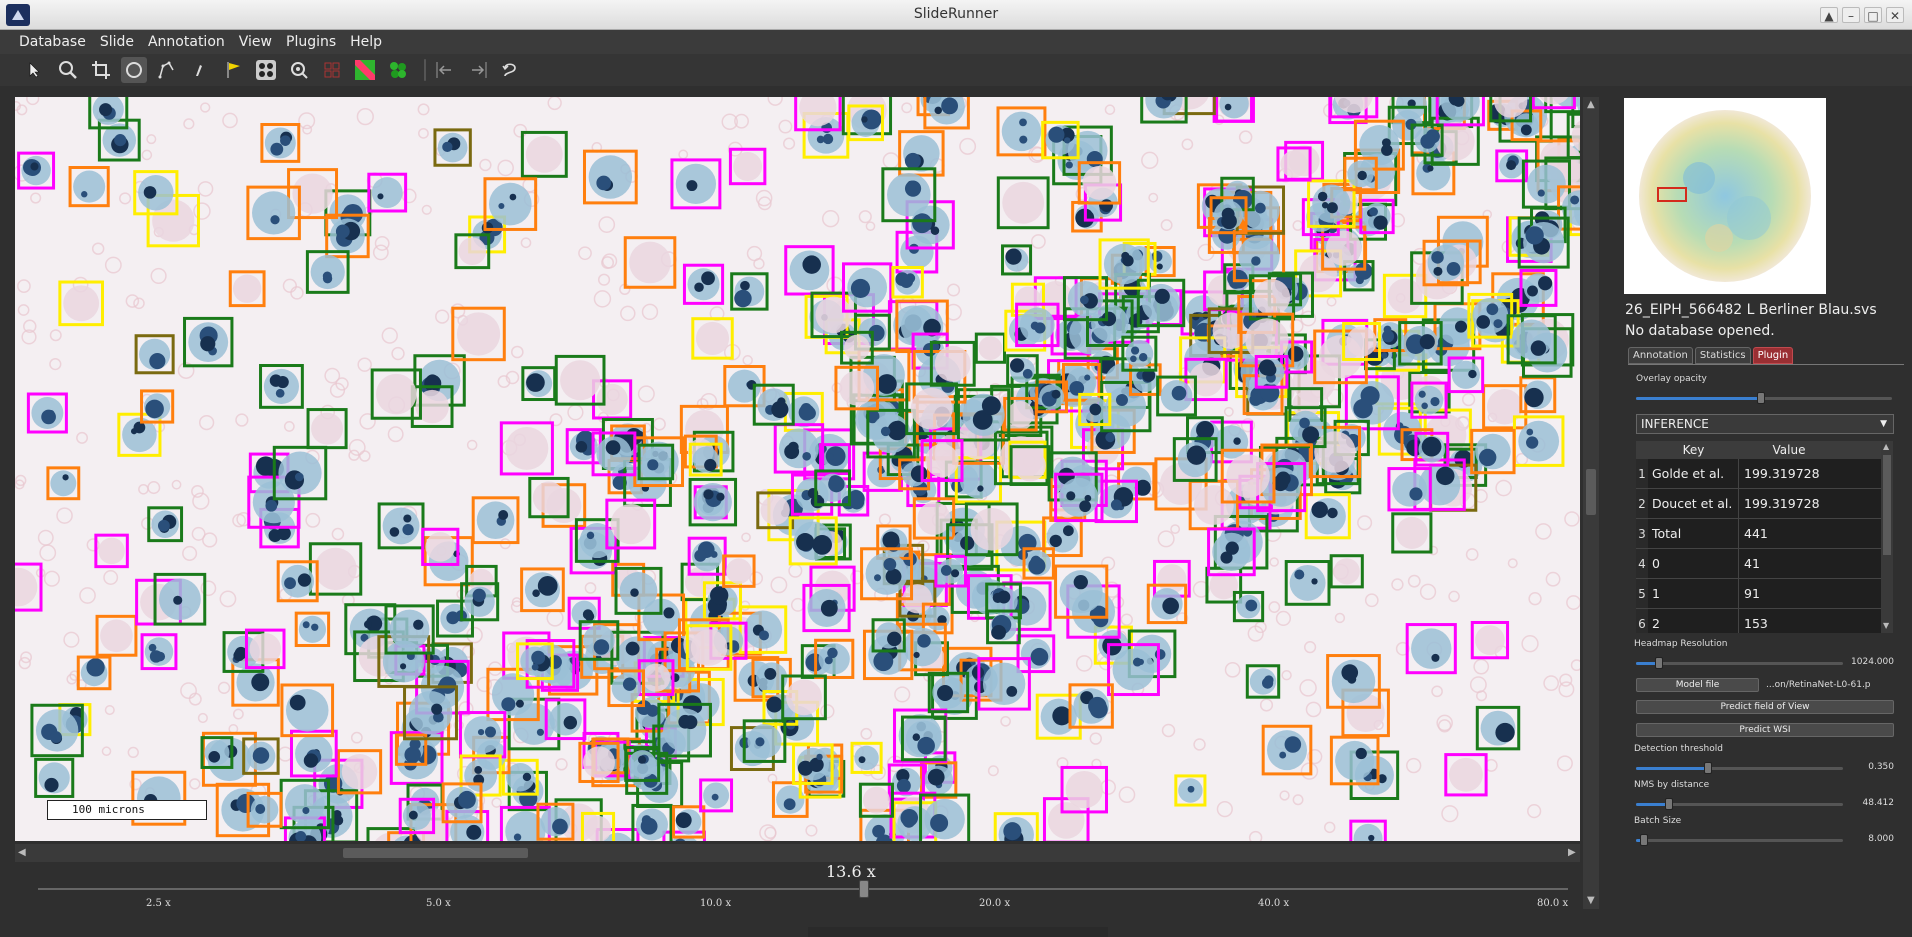 The width and height of the screenshot is (1912, 937). Describe the element at coordinates (1700, 331) in the screenshot. I see `database-status: No database opened.` at that location.